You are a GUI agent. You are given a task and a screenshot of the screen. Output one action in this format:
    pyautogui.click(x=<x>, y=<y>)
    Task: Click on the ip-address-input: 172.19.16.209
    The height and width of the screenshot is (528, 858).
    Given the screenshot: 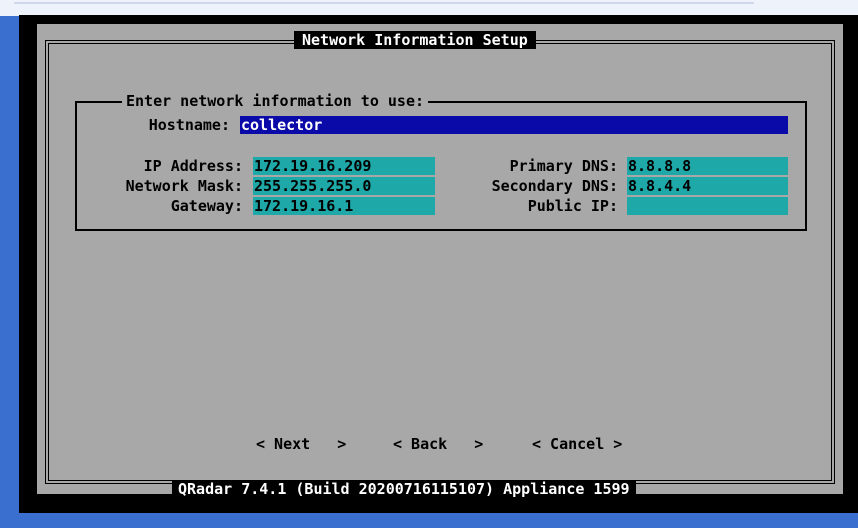 What is the action you would take?
    pyautogui.click(x=344, y=166)
    